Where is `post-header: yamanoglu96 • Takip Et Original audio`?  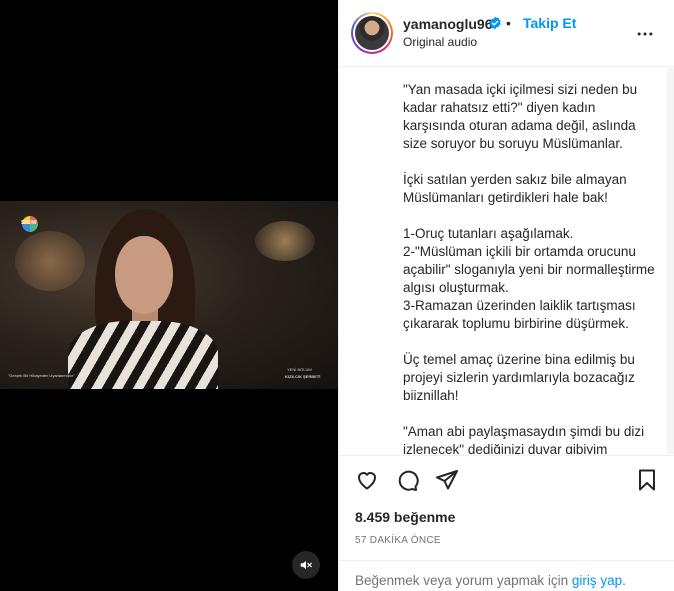 post-header: yamanoglu96 • Takip Et Original audio is located at coordinates (506, 33).